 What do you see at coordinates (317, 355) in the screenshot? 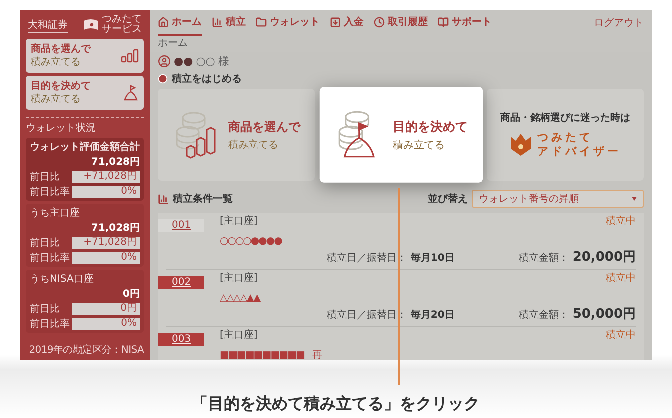
I see `plan-tag: 再` at bounding box center [317, 355].